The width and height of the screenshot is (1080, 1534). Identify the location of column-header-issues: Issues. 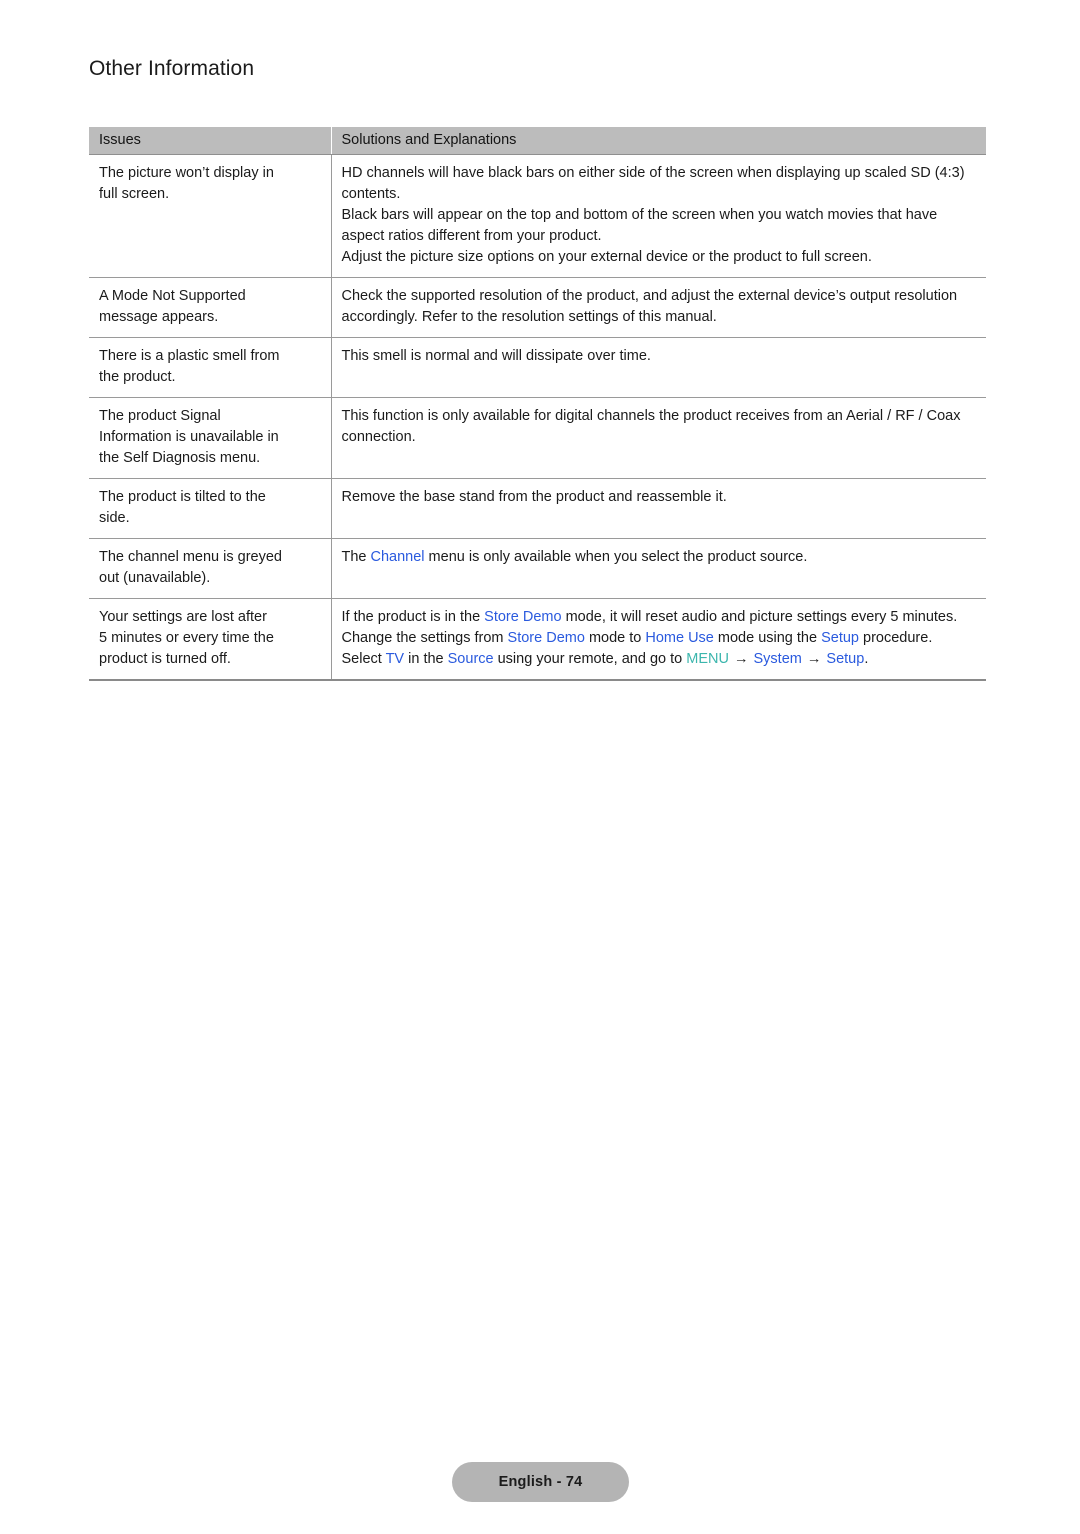
(210, 141).